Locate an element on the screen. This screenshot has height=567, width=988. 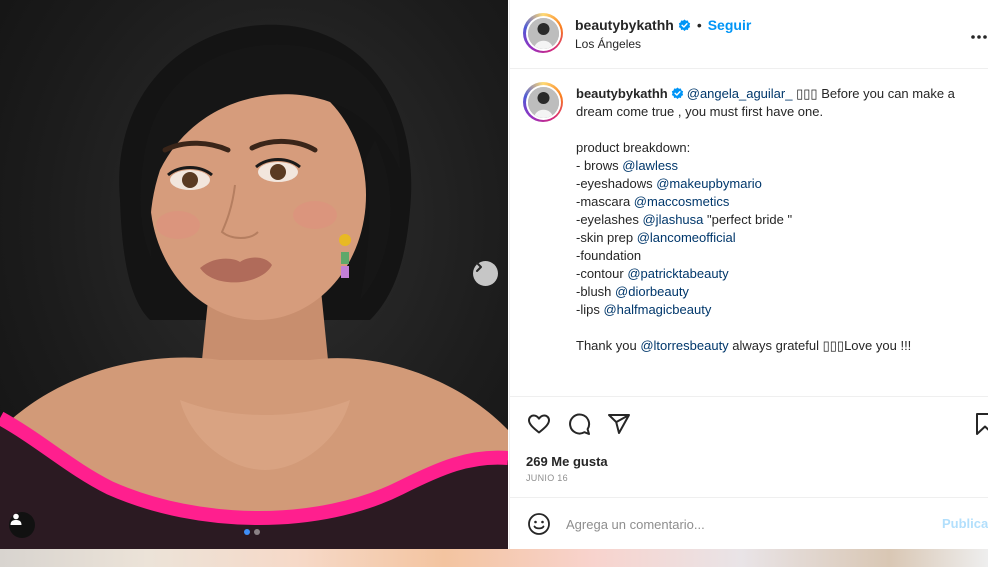
breakdown-title: product breakdown: is located at coordinates (633, 147).